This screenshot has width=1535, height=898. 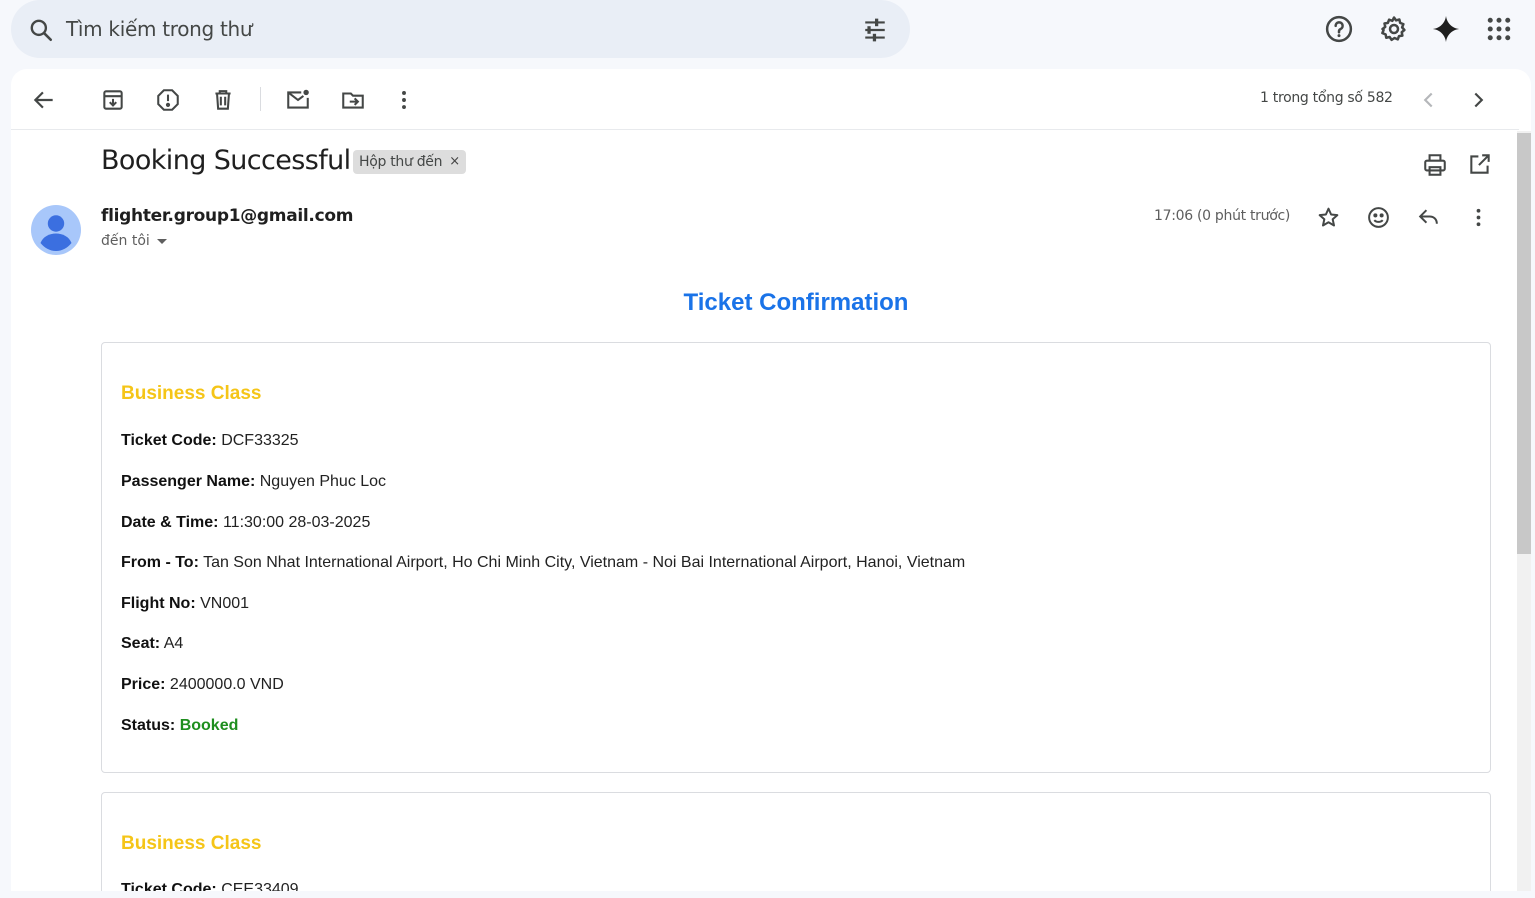 I want to click on emoji-icon, so click(x=1378, y=217).